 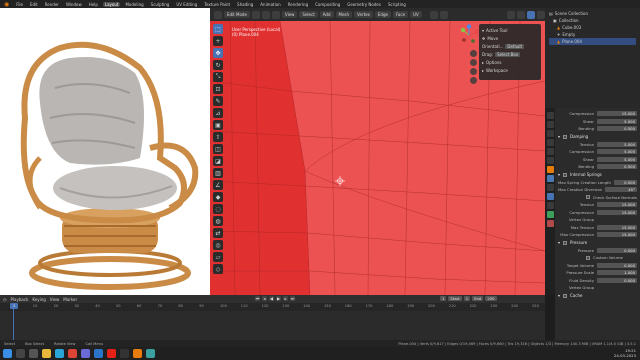 I want to click on shading-material-icon, so click(x=541, y=14).